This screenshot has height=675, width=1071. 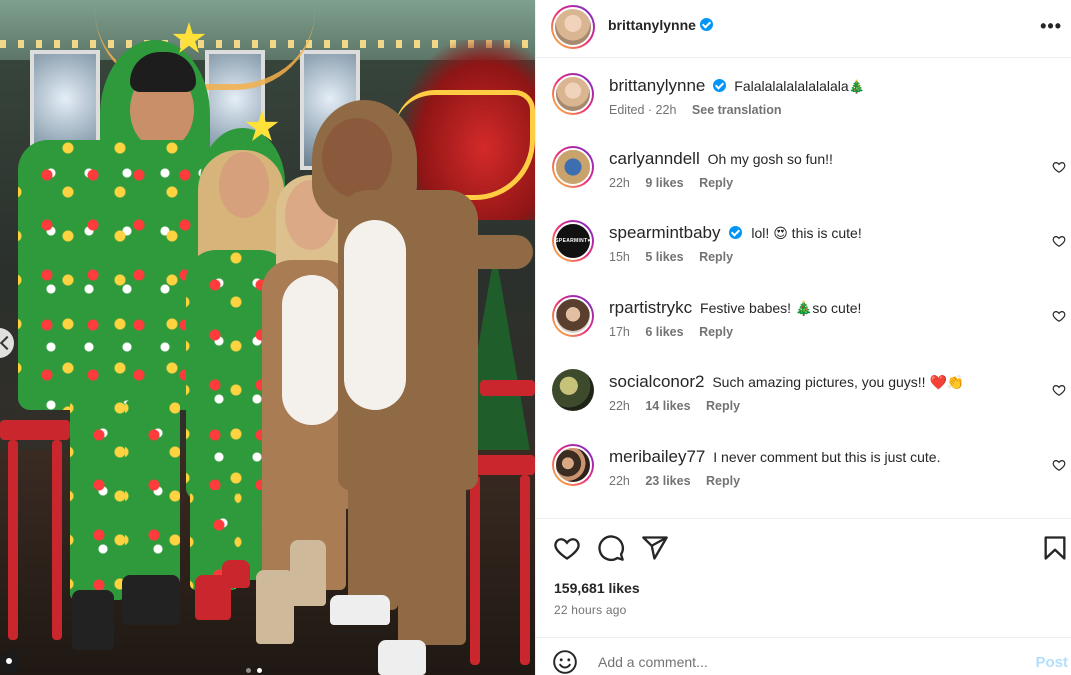 I want to click on comment-time: 15h, so click(x=619, y=257).